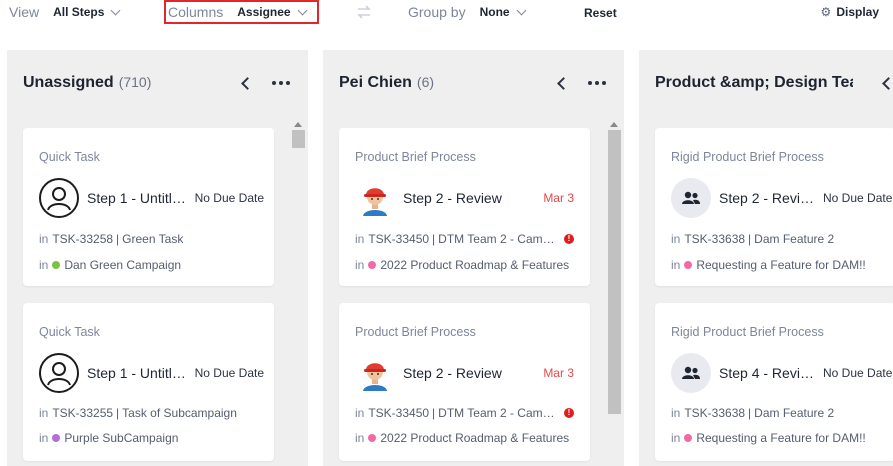 This screenshot has height=466, width=893. I want to click on view-filter: View All Steps, so click(65, 12).